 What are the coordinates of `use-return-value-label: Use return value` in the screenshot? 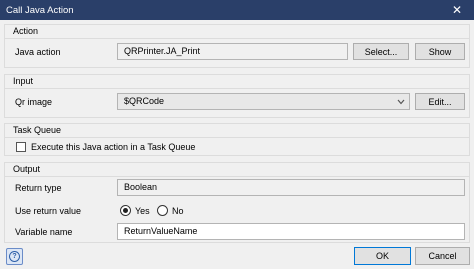 It's located at (48, 211).